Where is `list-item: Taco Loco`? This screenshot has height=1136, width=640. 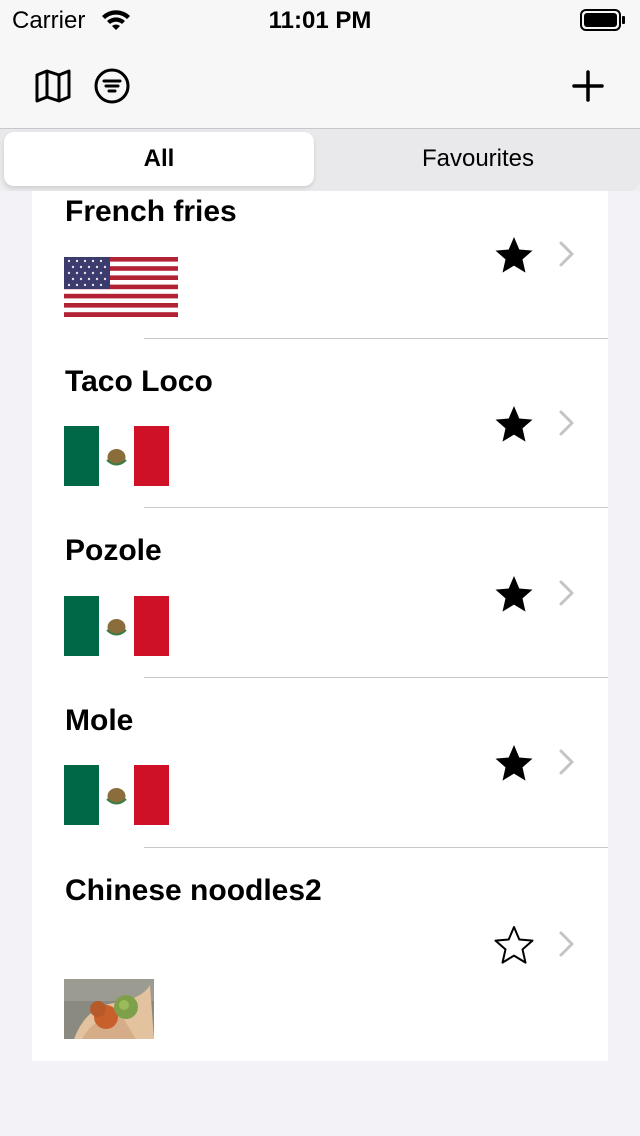 list-item: Taco Loco is located at coordinates (320, 423).